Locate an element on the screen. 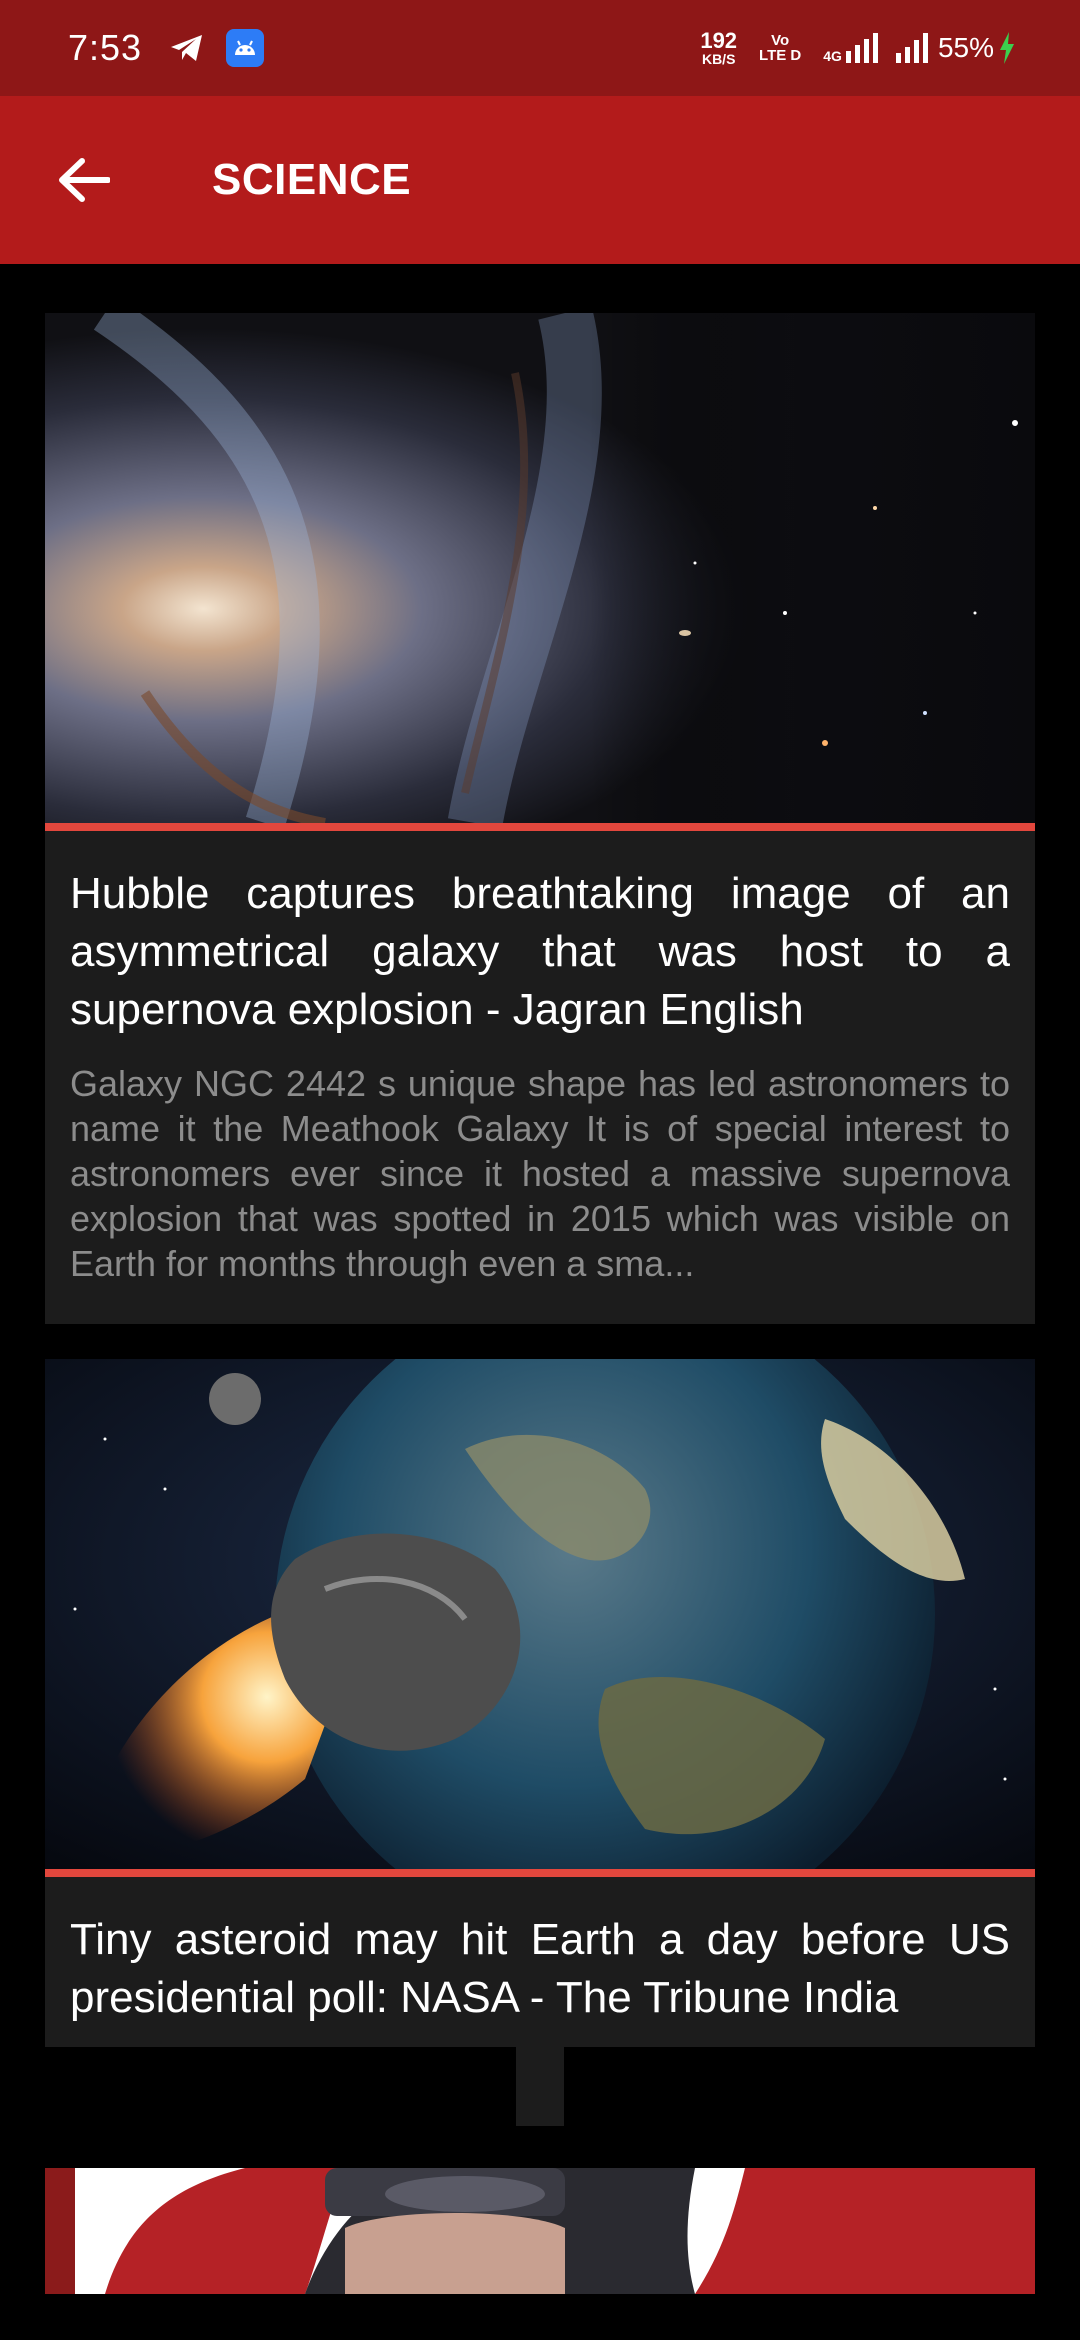 The width and height of the screenshot is (1080, 2340). battery-charging-icon is located at coordinates (1007, 48).